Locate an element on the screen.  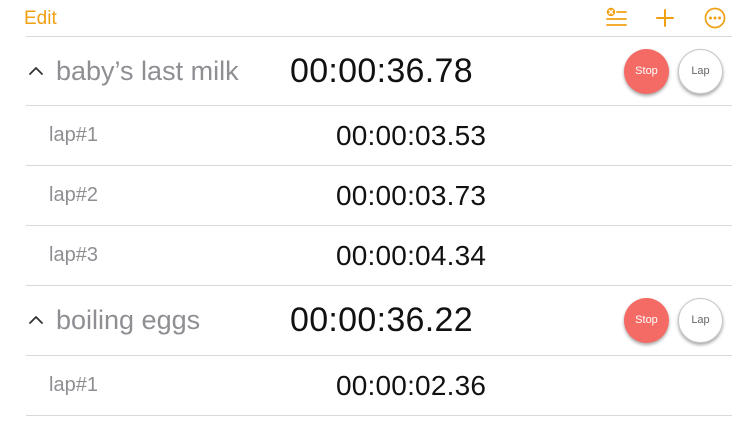
lap-time: 00:00:03.53 is located at coordinates (411, 135).